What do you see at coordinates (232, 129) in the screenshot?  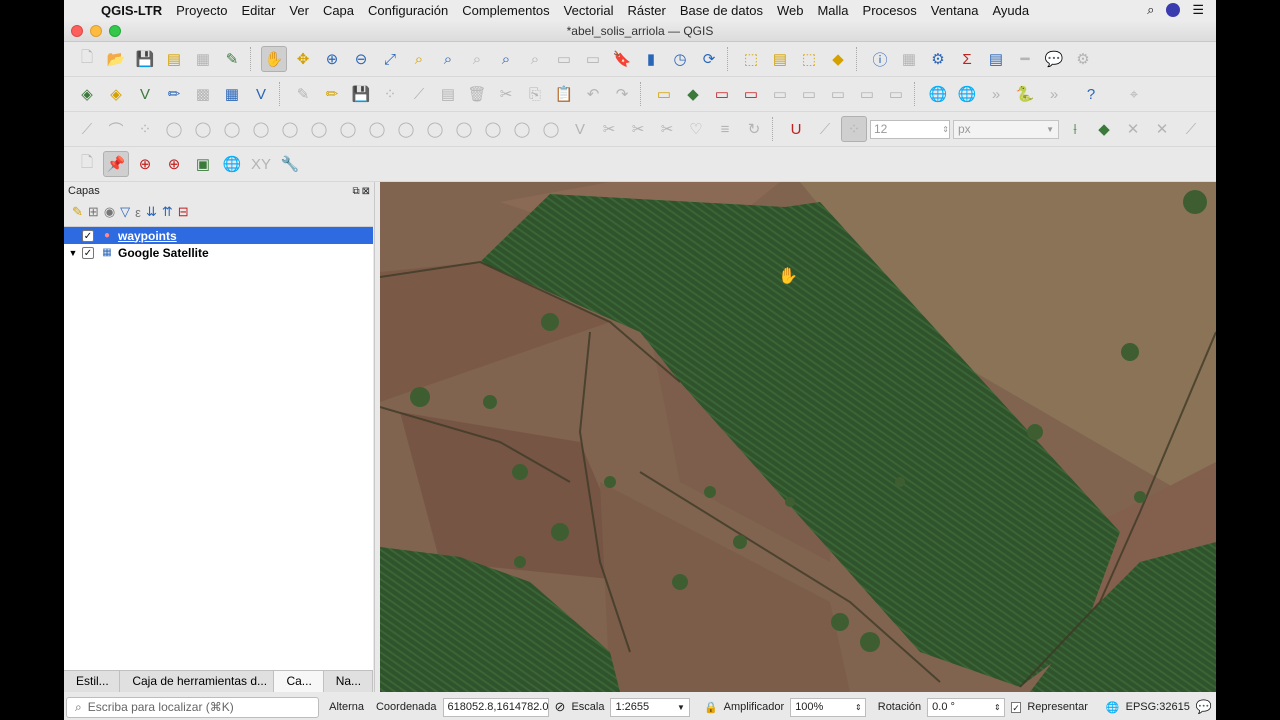 I see `delete-ring-icon: ◯` at bounding box center [232, 129].